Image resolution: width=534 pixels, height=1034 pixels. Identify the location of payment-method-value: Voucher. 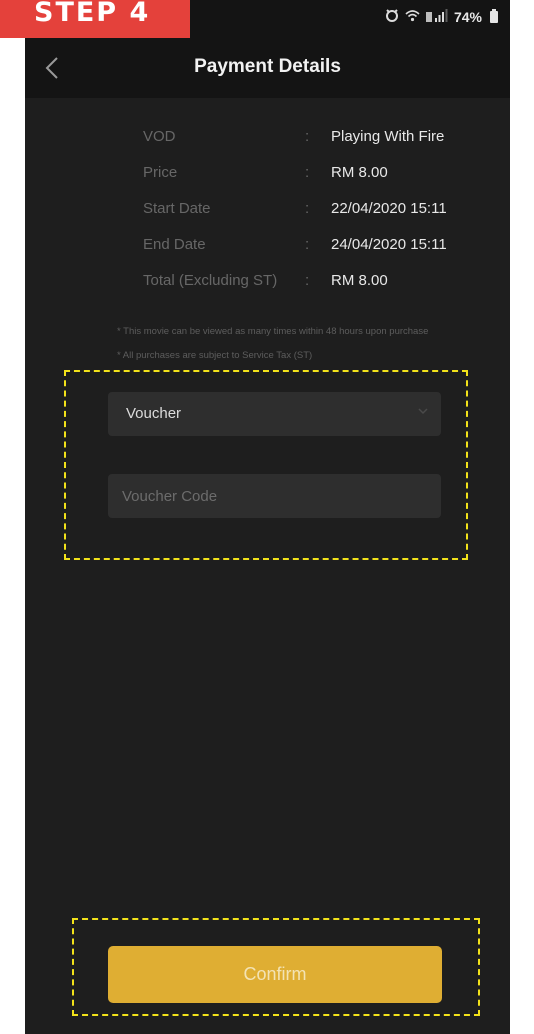
(154, 413).